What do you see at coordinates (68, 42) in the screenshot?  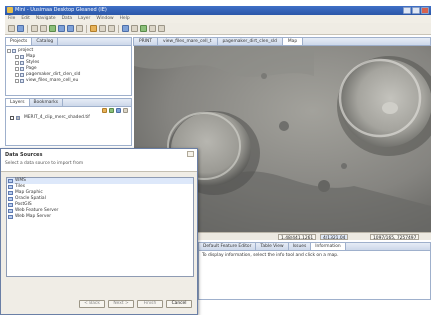 I see `projects-panel-tabs: Projects Catalog` at bounding box center [68, 42].